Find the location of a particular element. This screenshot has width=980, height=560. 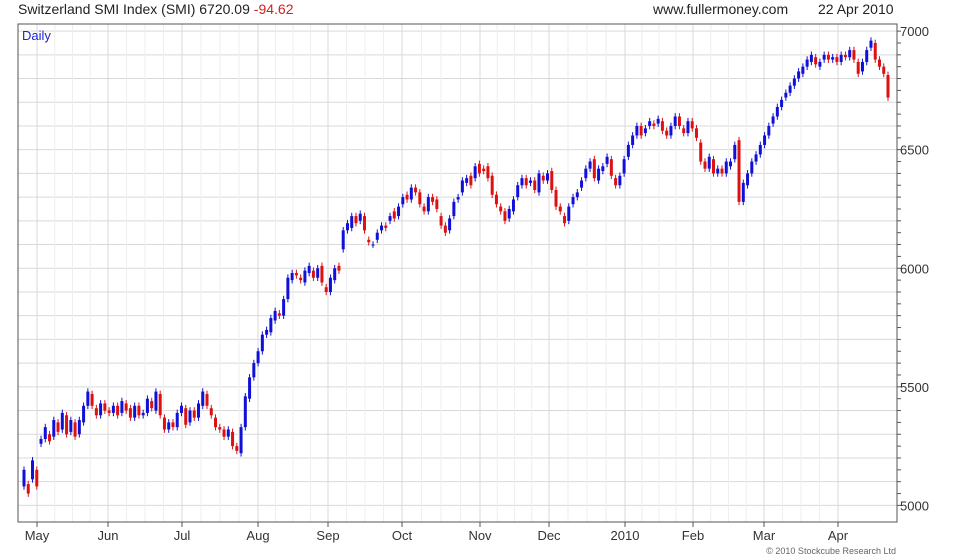

y-tick-label: 5500 is located at coordinates (914, 387).